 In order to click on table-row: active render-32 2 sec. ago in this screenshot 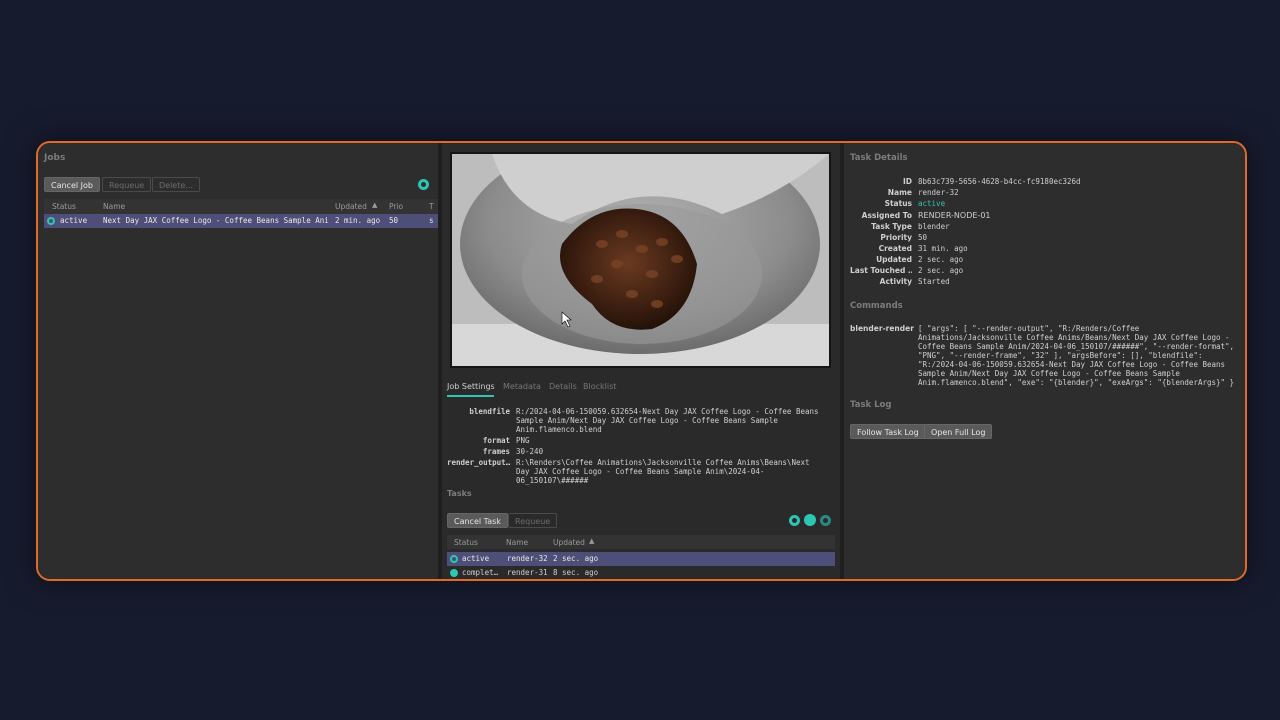, I will do `click(641, 559)`.